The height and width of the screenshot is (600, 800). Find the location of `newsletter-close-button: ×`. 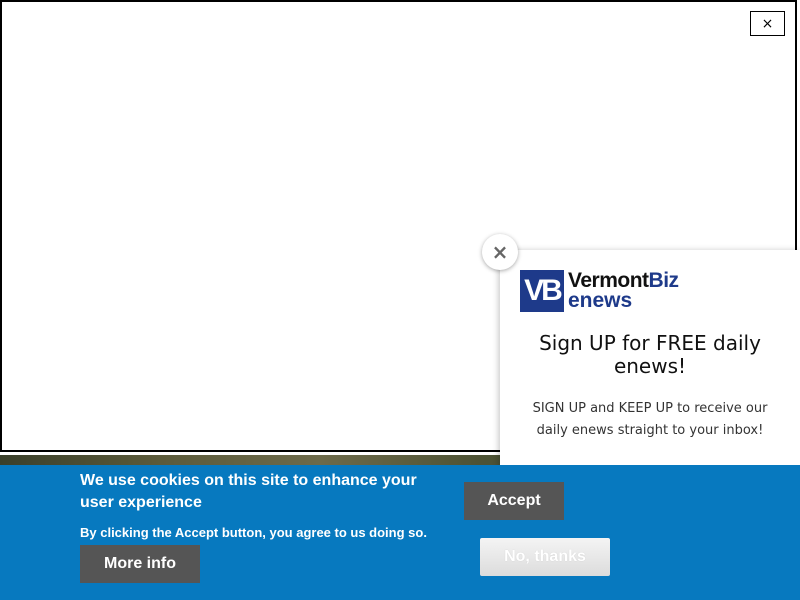

newsletter-close-button: × is located at coordinates (500, 252).